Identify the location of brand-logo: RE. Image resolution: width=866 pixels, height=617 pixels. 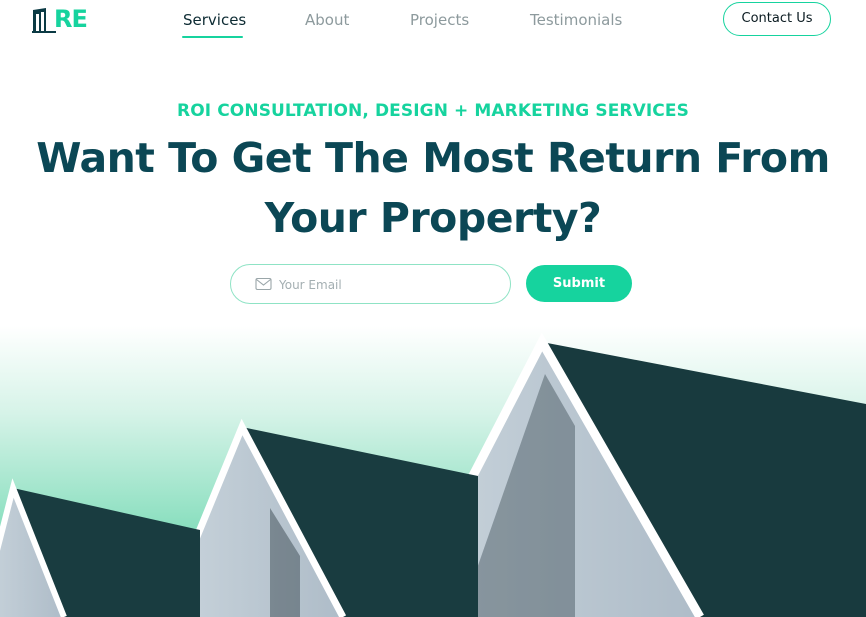
(60, 19).